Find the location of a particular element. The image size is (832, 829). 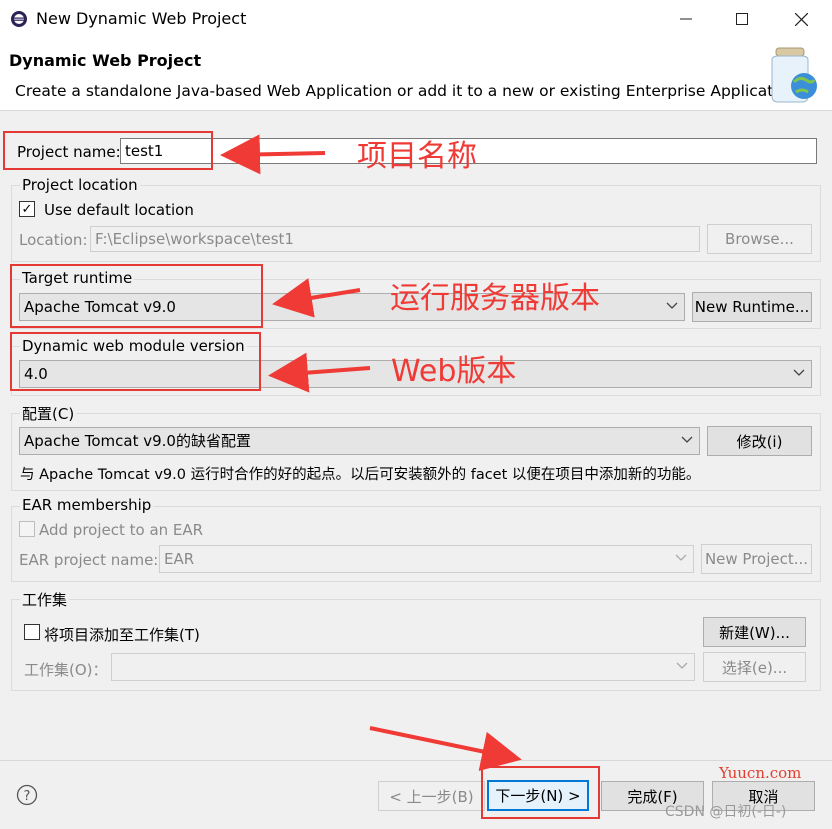

annotation-project-name: 项目名称 is located at coordinates (417, 156).